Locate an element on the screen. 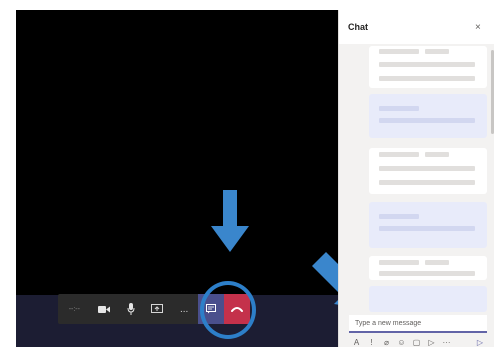  camera-button is located at coordinates (104, 309).